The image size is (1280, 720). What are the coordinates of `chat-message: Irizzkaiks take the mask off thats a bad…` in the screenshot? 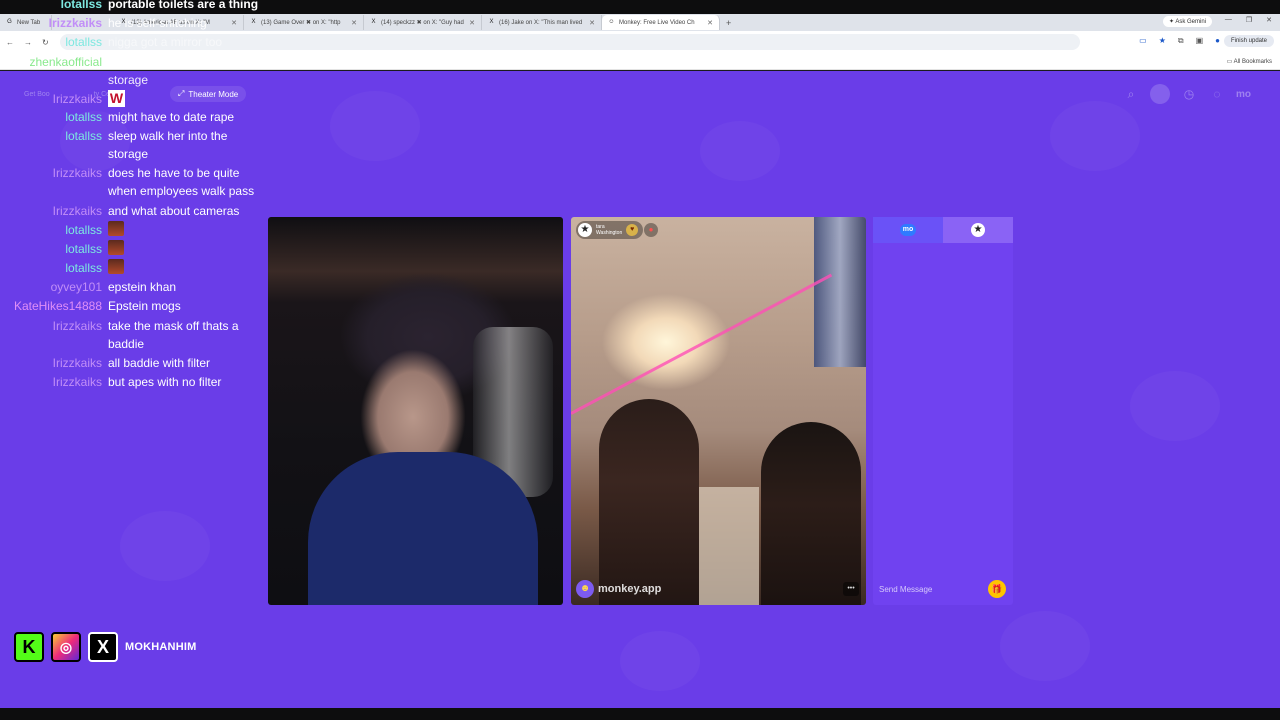 It's located at (135, 335).